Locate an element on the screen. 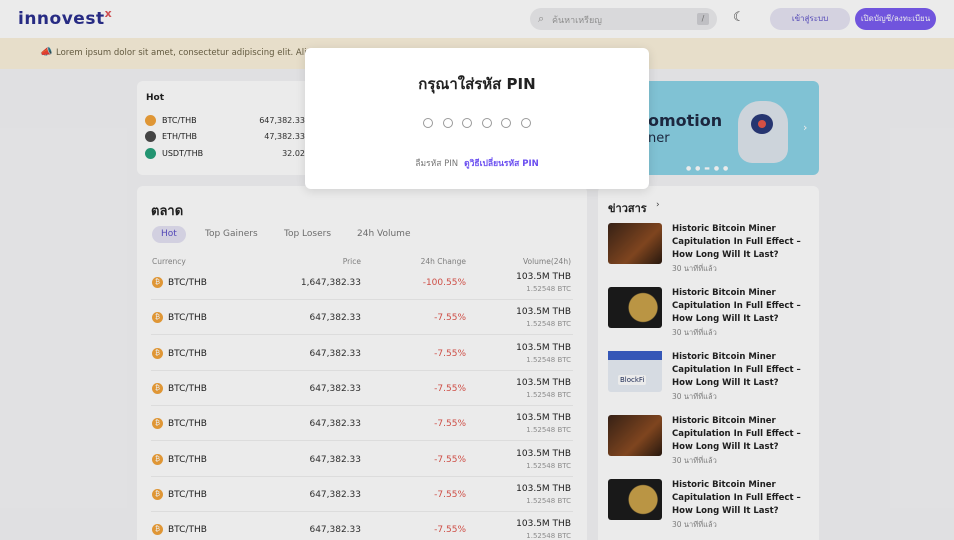  forgot-pin-line: ลืมรหัส PIN ดูวิธีเปลี่ยนรหัส PIN is located at coordinates (477, 163).